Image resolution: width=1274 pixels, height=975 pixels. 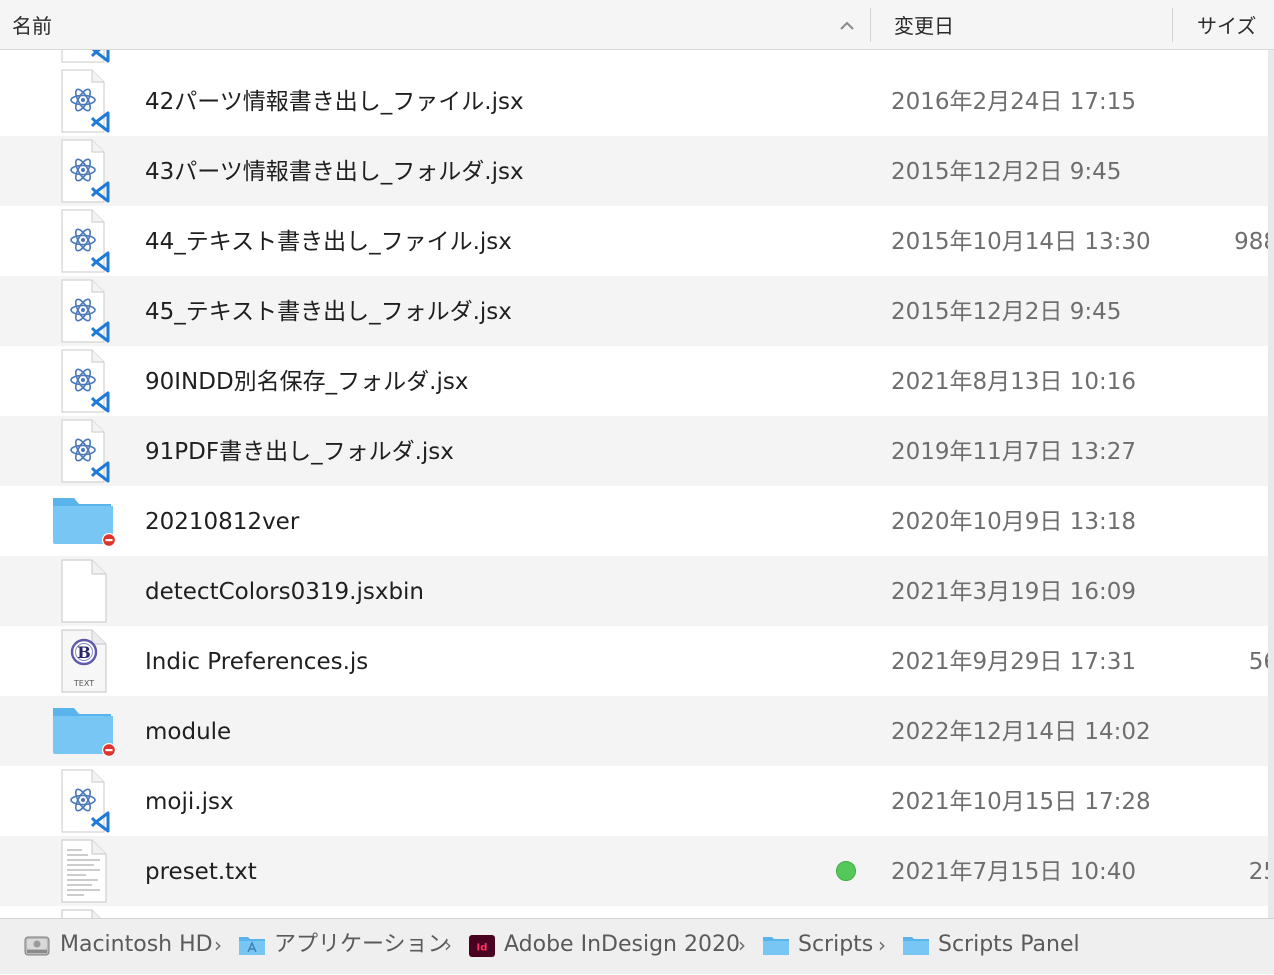 I want to click on path-item-label: Scripts, so click(x=836, y=944).